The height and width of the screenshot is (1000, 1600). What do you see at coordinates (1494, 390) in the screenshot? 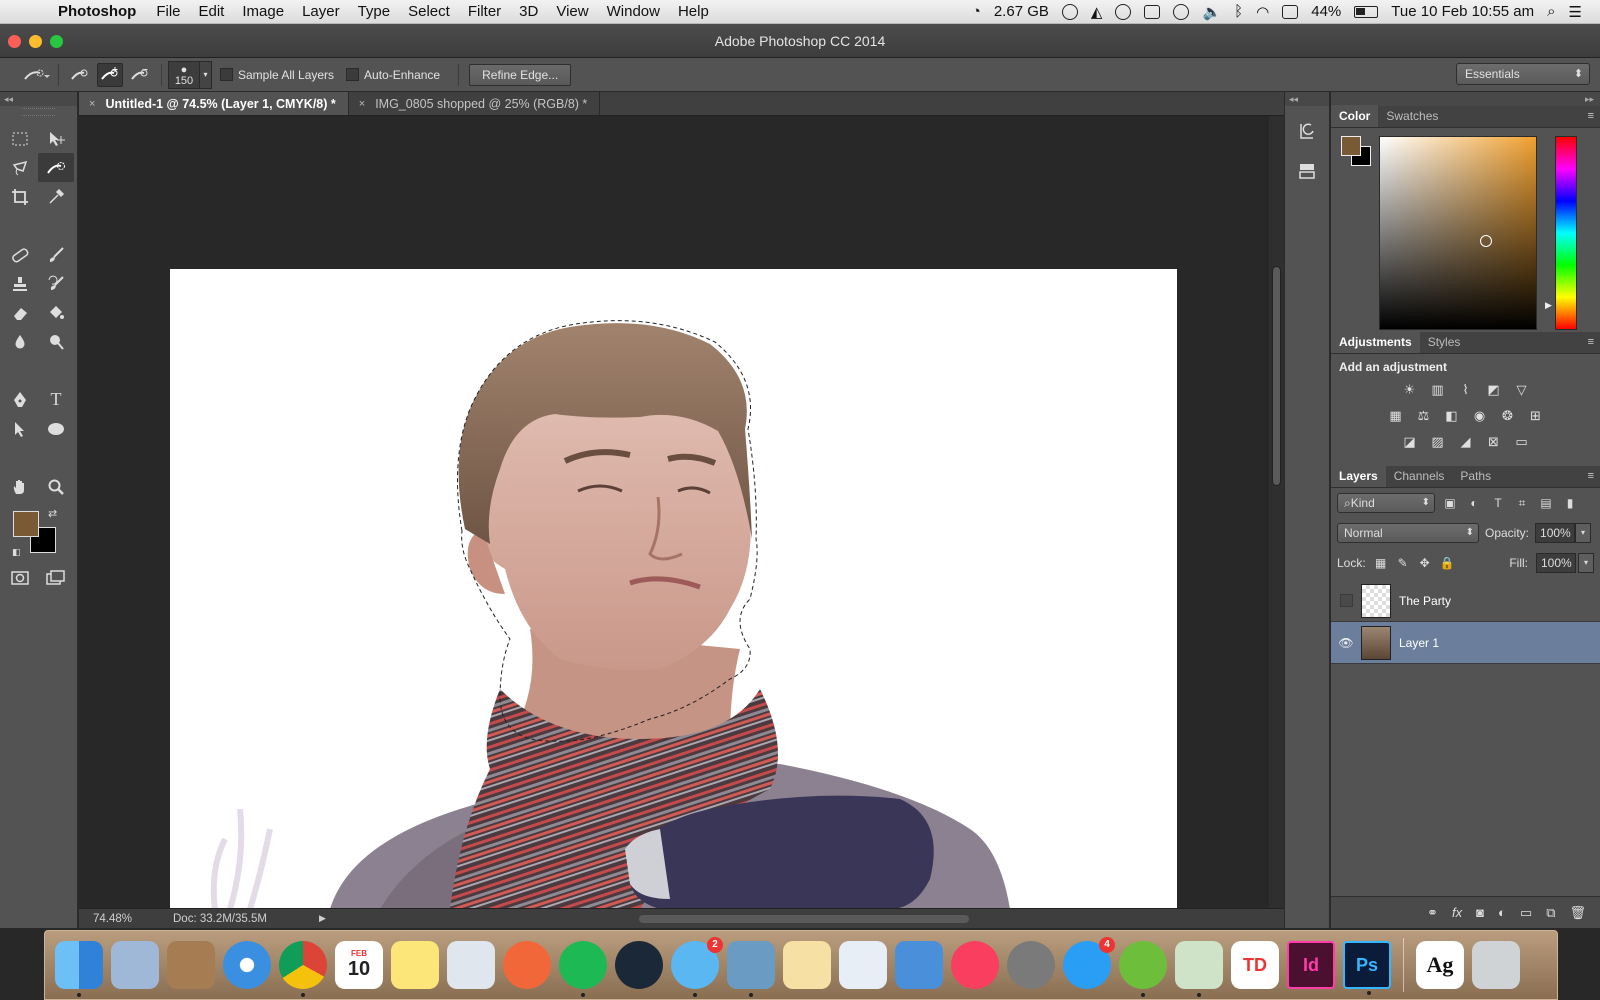
I see `exposure-icon: ◩` at bounding box center [1494, 390].